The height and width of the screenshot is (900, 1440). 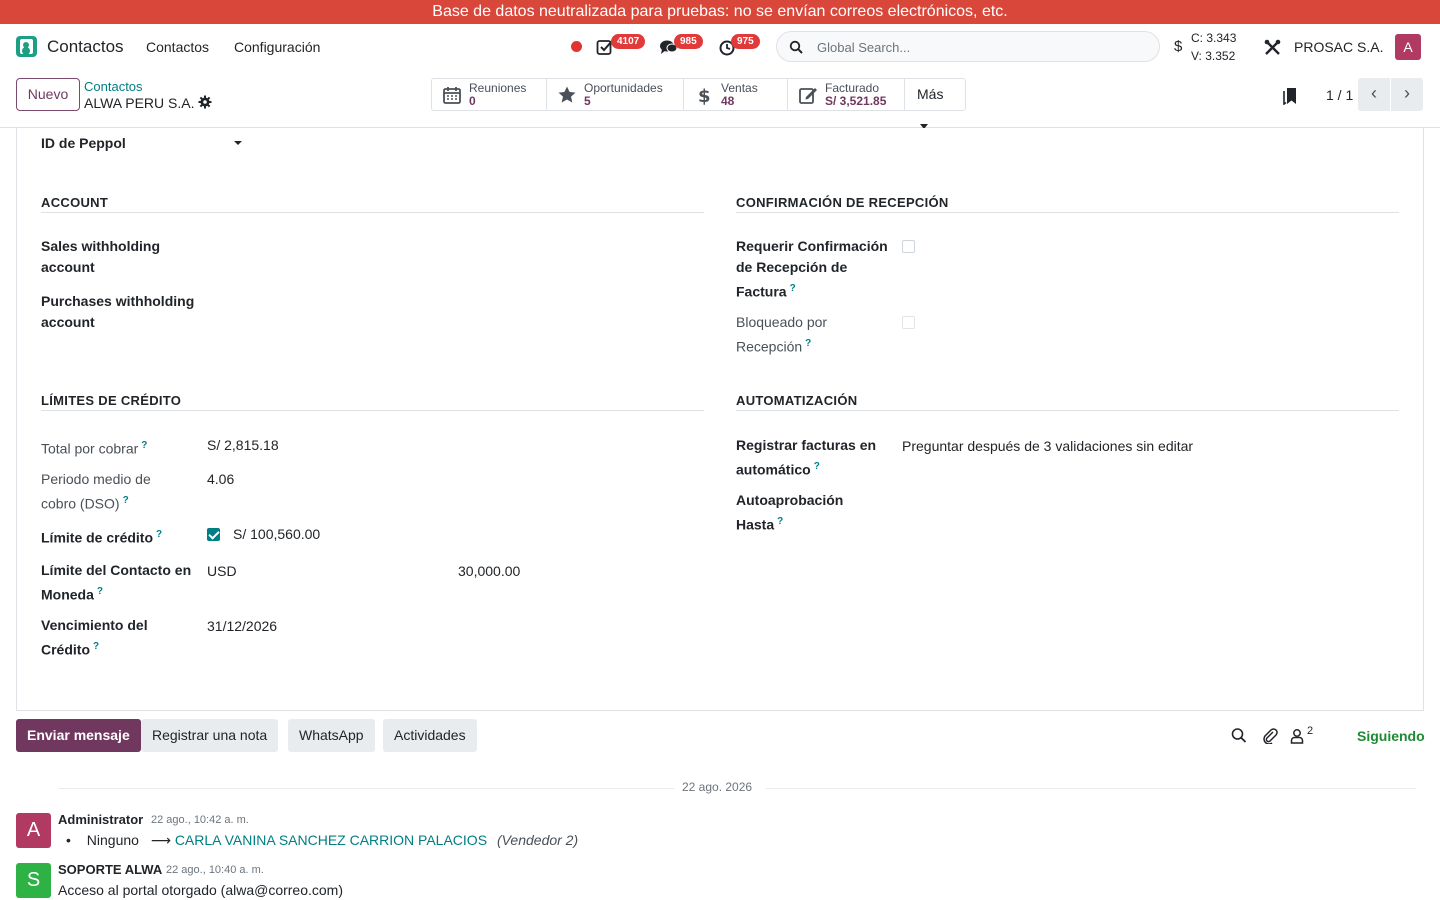 I want to click on gear-icon, so click(x=205, y=102).